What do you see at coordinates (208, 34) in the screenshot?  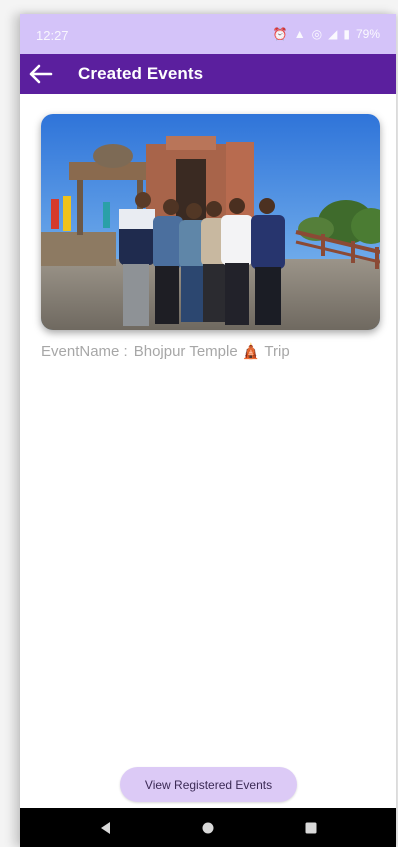 I see `status-bar: 12:27 ⏰ ▲ ◎ ◢ ▮ 79%` at bounding box center [208, 34].